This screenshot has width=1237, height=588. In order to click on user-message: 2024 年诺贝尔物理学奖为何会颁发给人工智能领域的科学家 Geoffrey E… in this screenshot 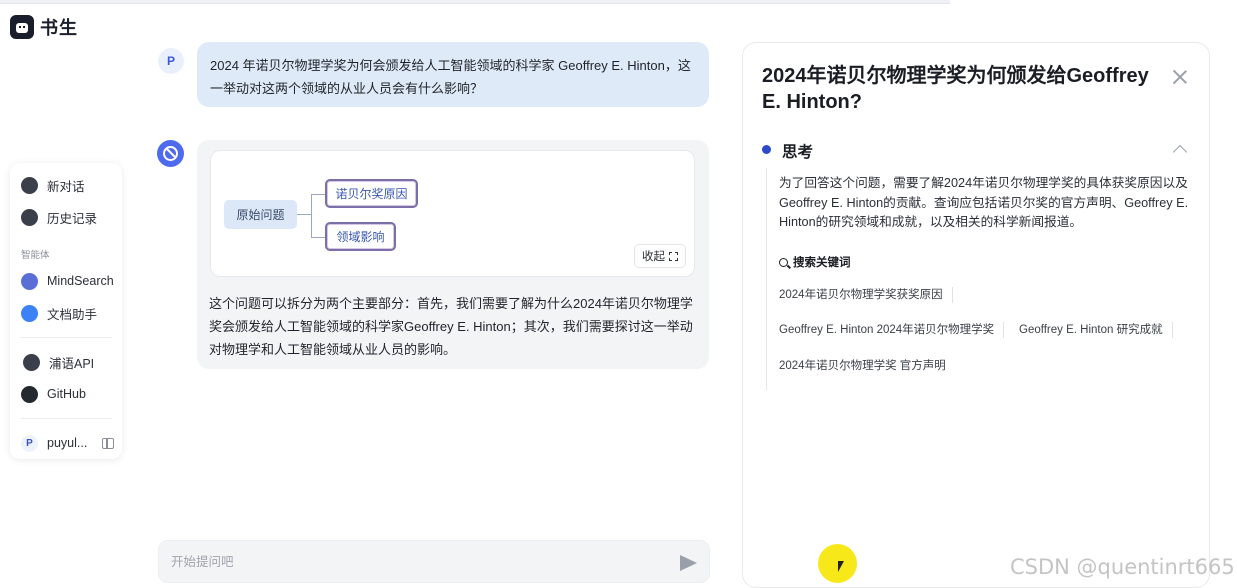, I will do `click(453, 74)`.